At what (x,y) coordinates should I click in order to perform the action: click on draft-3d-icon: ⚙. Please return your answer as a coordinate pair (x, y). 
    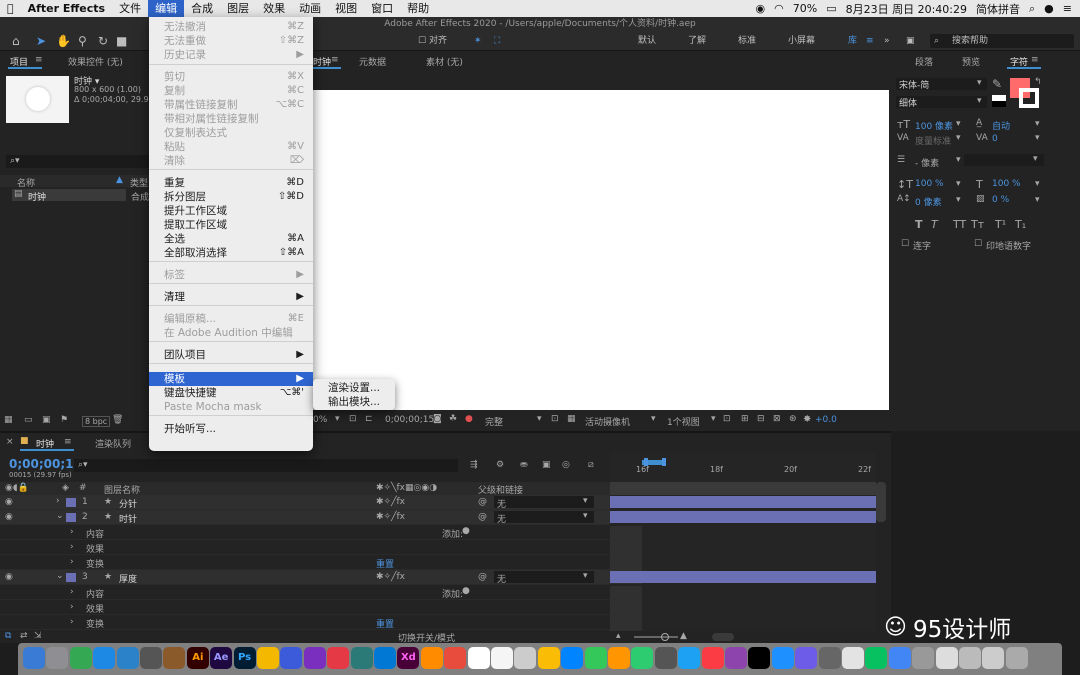
    Looking at the image, I should click on (500, 465).